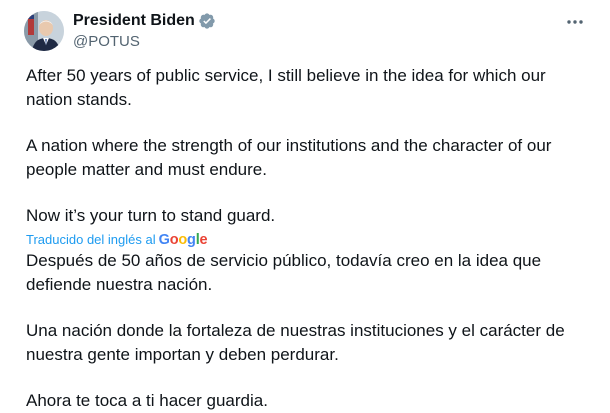  I want to click on translated-by-link: Traducido del inglés al Google, so click(308, 240).